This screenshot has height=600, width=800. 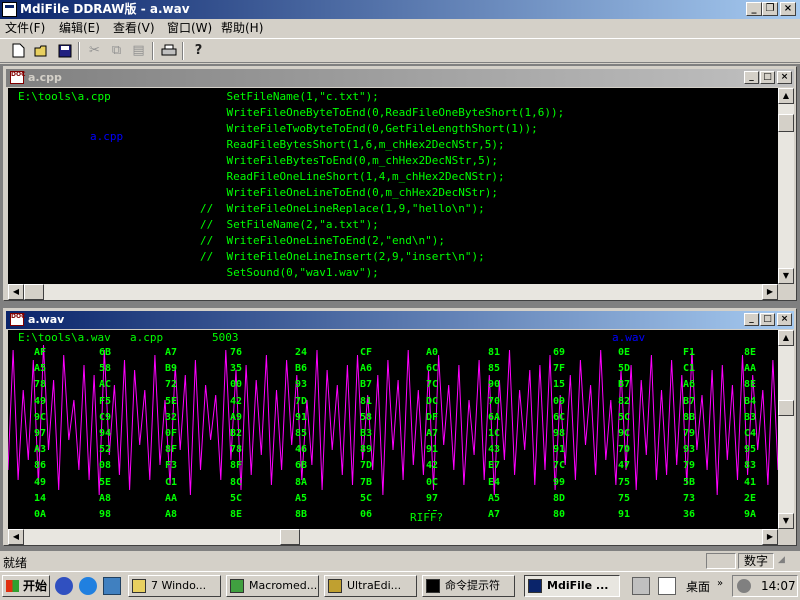 What do you see at coordinates (778, 586) in the screenshot?
I see `clock: 14:07` at bounding box center [778, 586].